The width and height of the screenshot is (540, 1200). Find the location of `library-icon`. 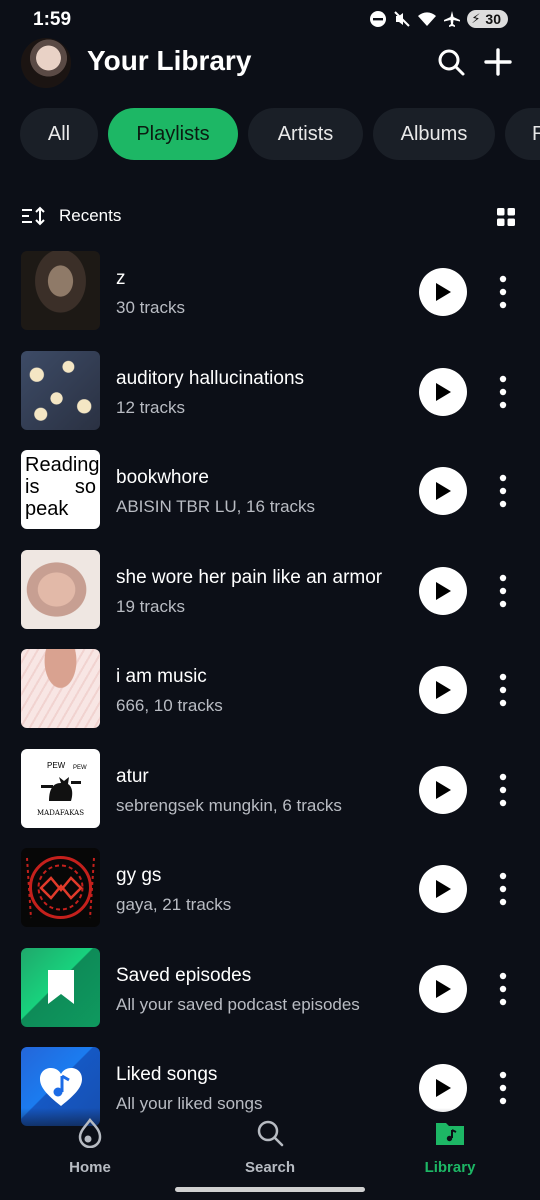

library-icon is located at coordinates (450, 1134).